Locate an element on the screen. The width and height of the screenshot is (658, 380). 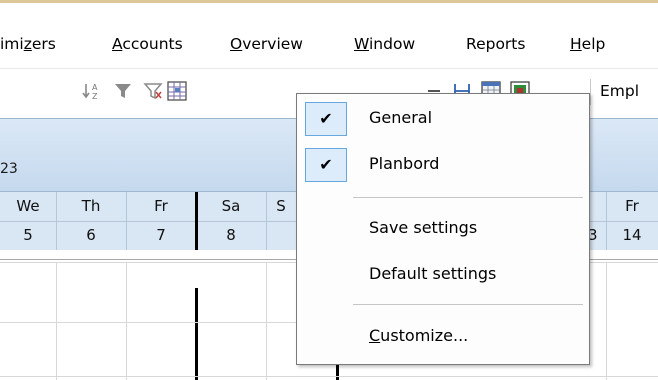
day-number-8: 8 is located at coordinates (231, 235).